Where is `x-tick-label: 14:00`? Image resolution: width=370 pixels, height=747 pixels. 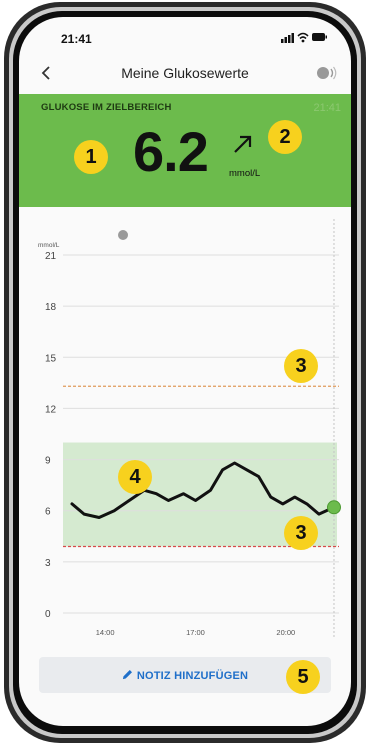
x-tick-label: 14:00 is located at coordinates (105, 632).